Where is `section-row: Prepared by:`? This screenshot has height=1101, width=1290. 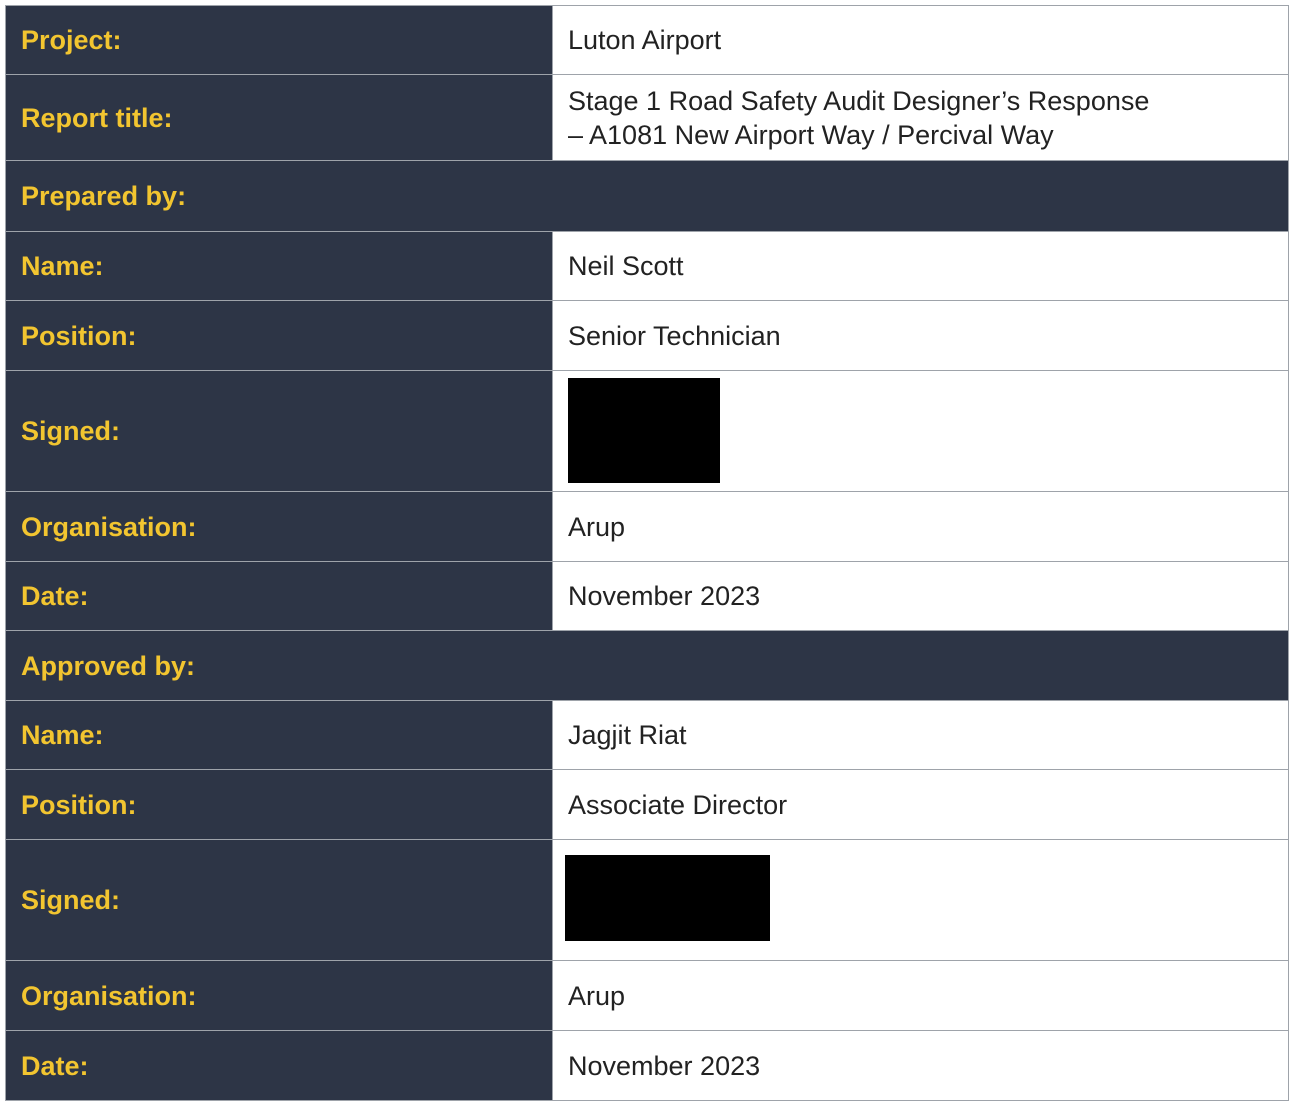
section-row: Prepared by: is located at coordinates (647, 196).